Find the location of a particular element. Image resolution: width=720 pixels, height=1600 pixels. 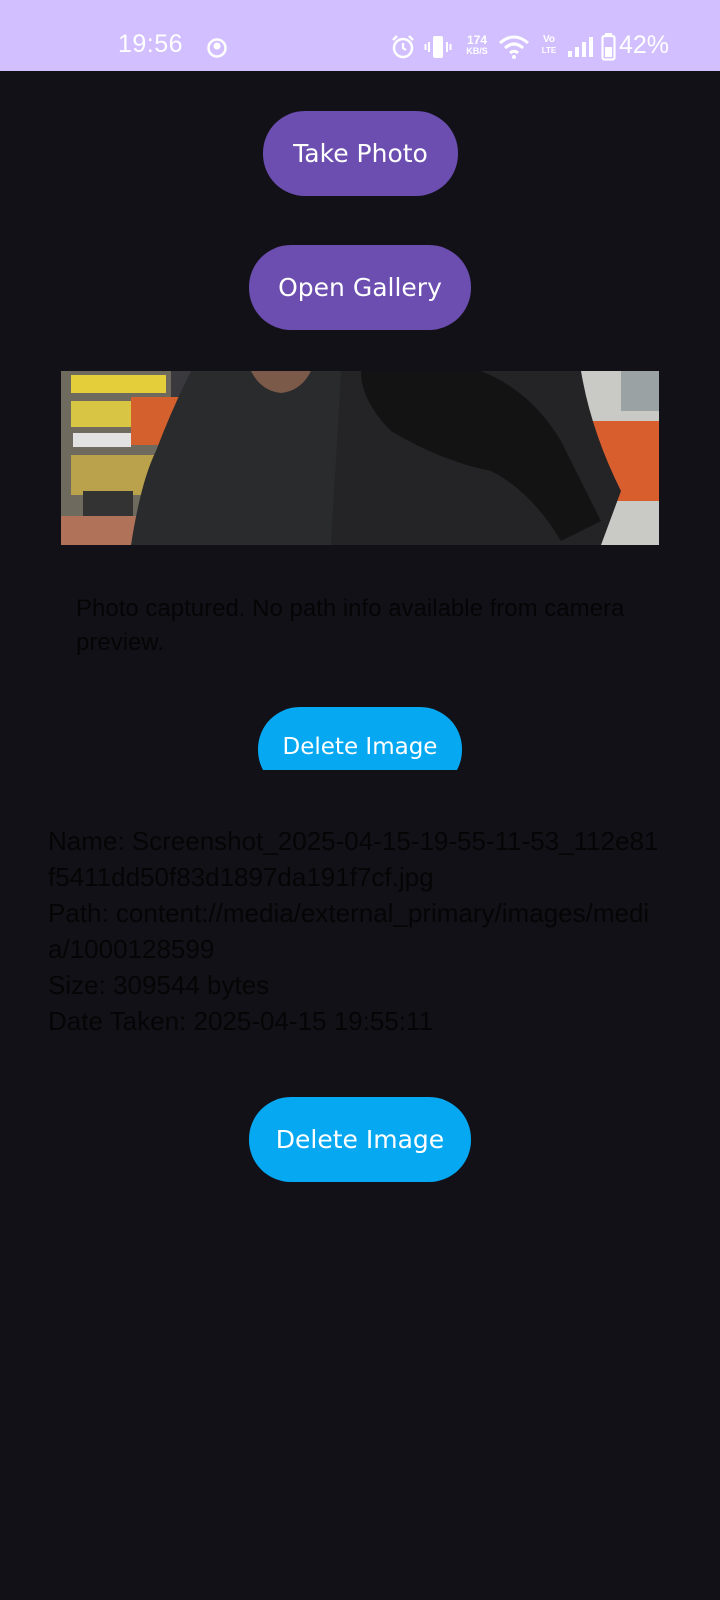

image-size: Size: 309544 bytes is located at coordinates (159, 985).